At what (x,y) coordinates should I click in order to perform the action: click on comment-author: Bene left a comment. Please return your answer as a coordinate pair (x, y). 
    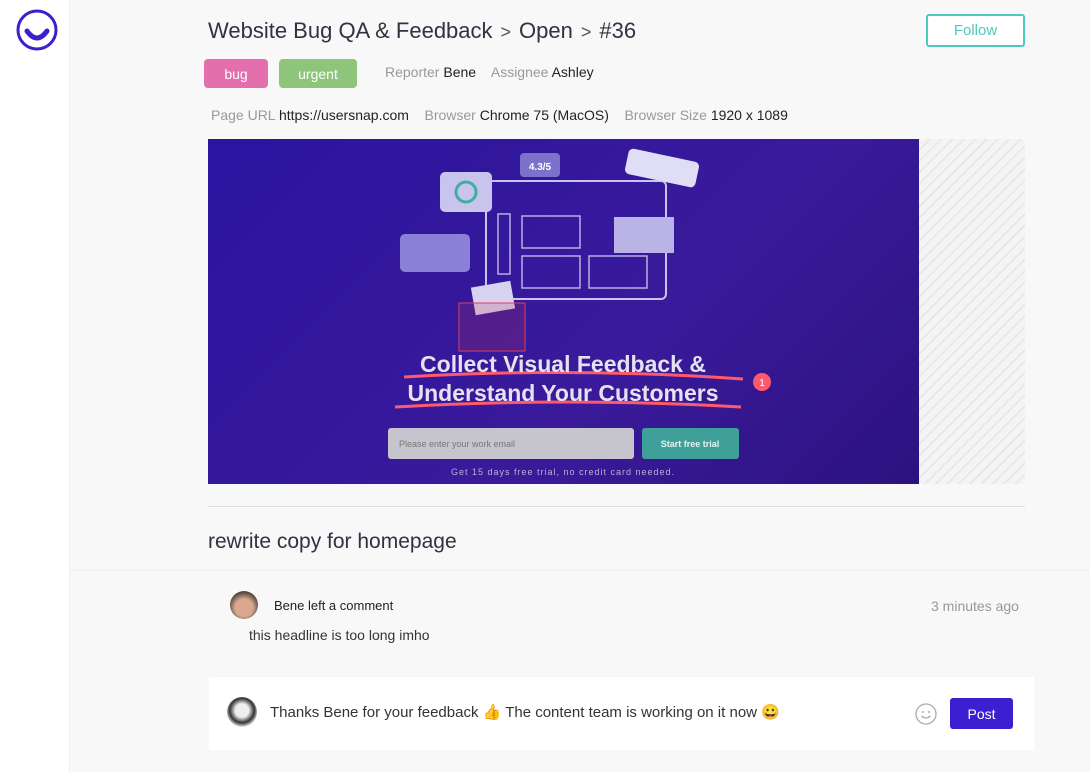
    Looking at the image, I should click on (334, 605).